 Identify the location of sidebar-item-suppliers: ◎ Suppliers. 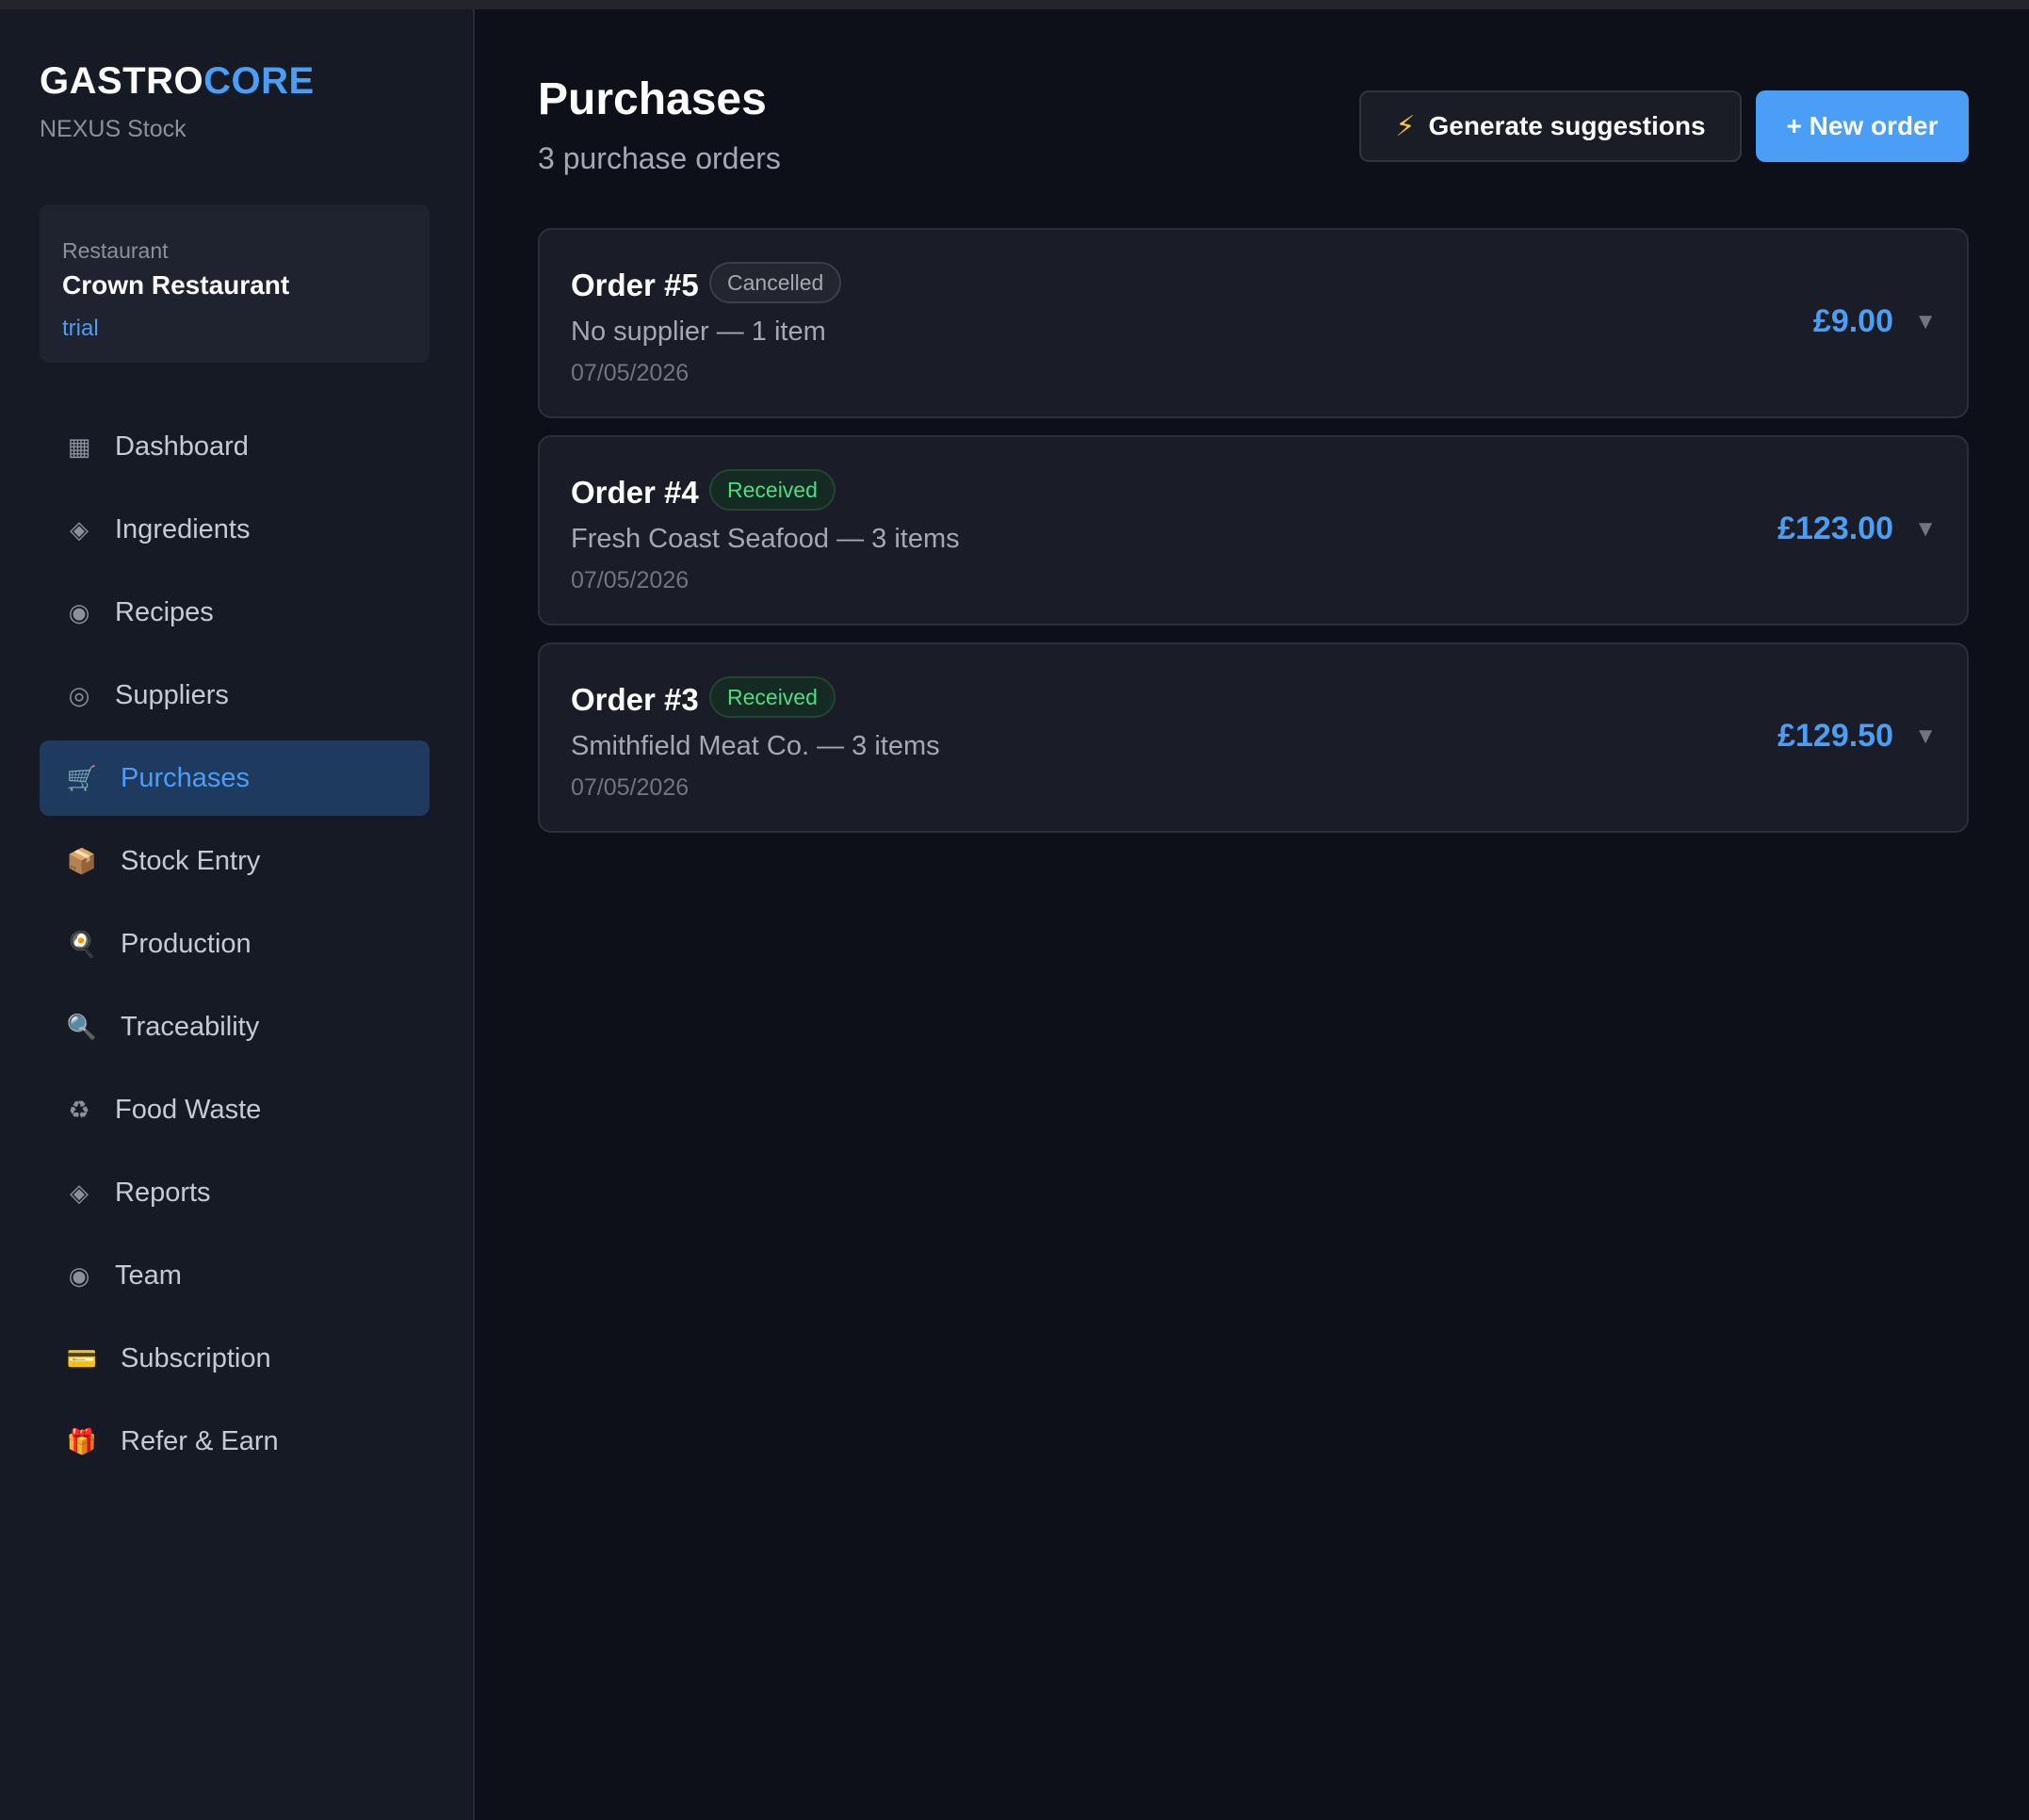
(235, 695).